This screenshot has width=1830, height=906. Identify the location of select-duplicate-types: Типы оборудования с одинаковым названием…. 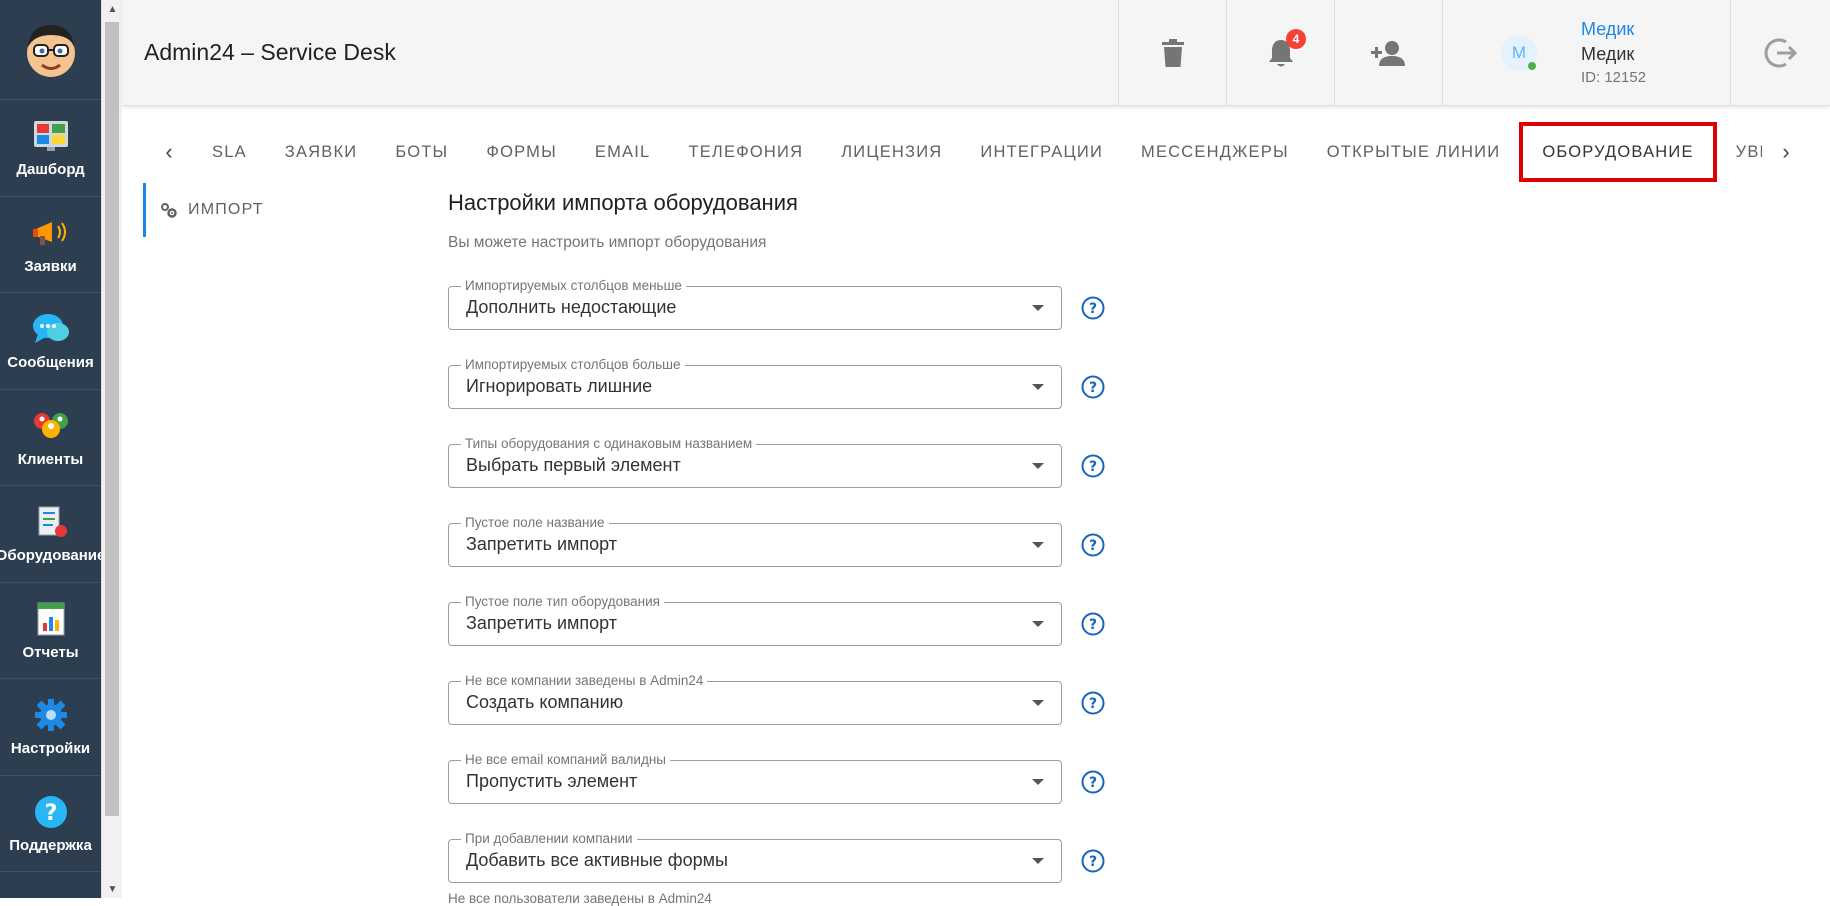
(755, 461).